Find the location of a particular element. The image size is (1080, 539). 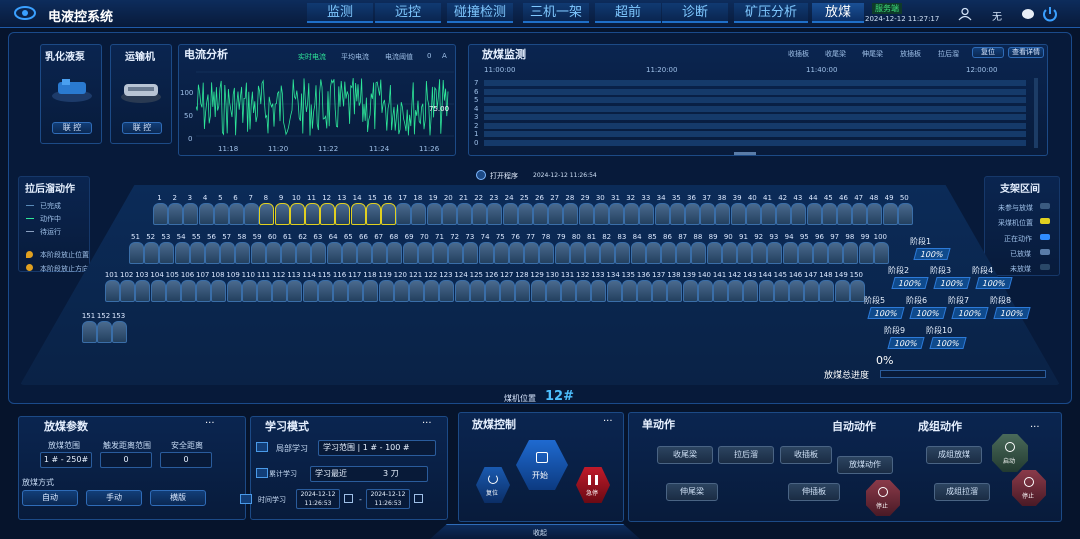

time-start-field: 2024-12-12 11:26:53 is located at coordinates (318, 499).